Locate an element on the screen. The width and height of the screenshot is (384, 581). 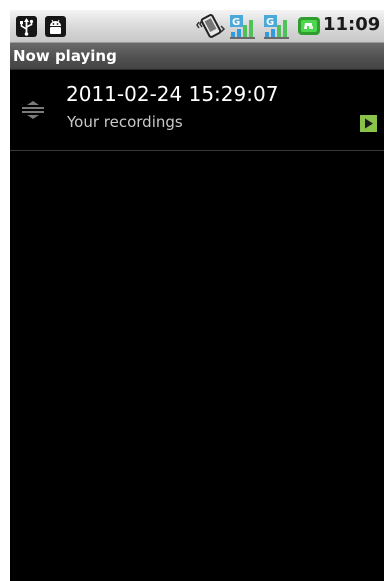
vibrate-icon is located at coordinates (211, 28).